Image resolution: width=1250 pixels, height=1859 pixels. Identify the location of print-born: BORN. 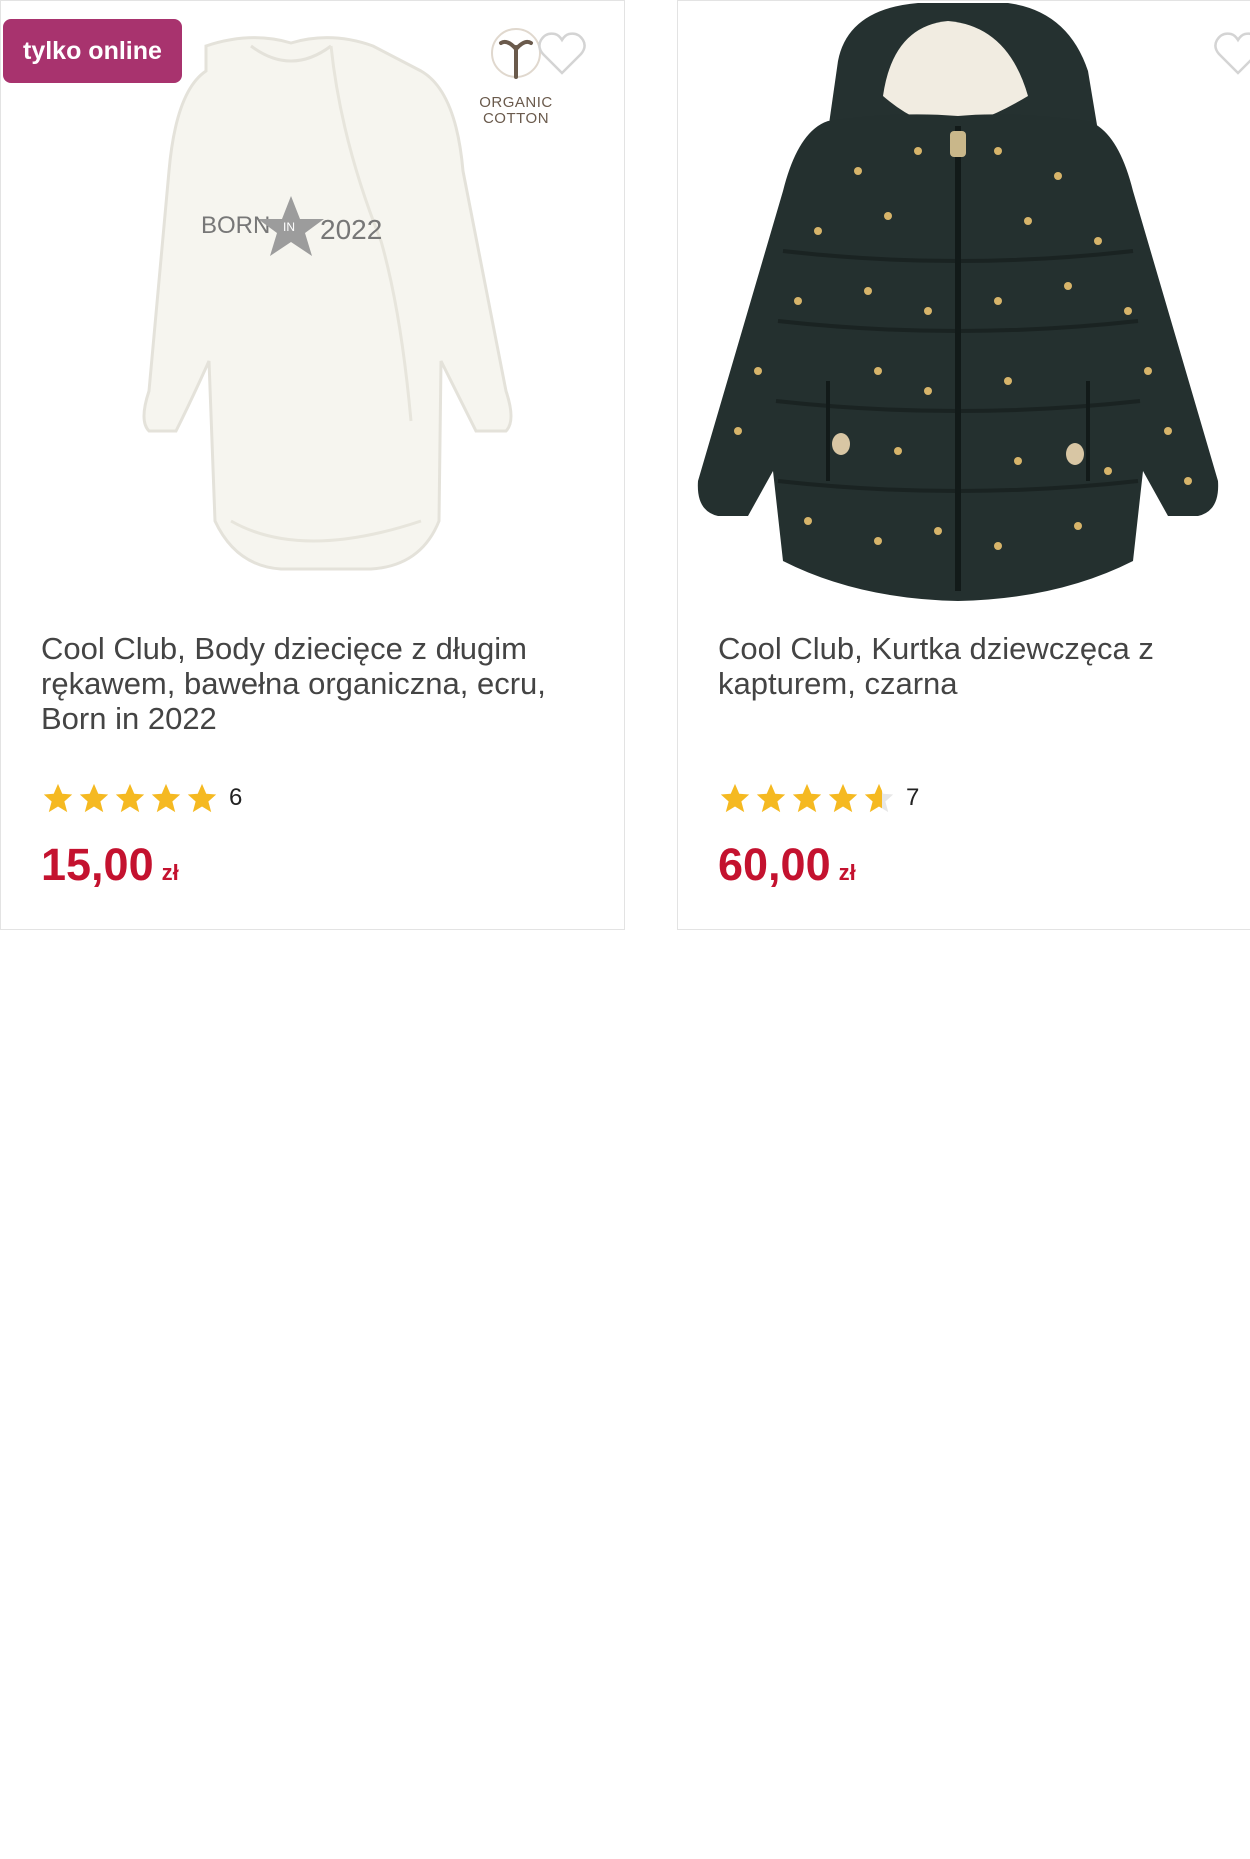
(235, 225).